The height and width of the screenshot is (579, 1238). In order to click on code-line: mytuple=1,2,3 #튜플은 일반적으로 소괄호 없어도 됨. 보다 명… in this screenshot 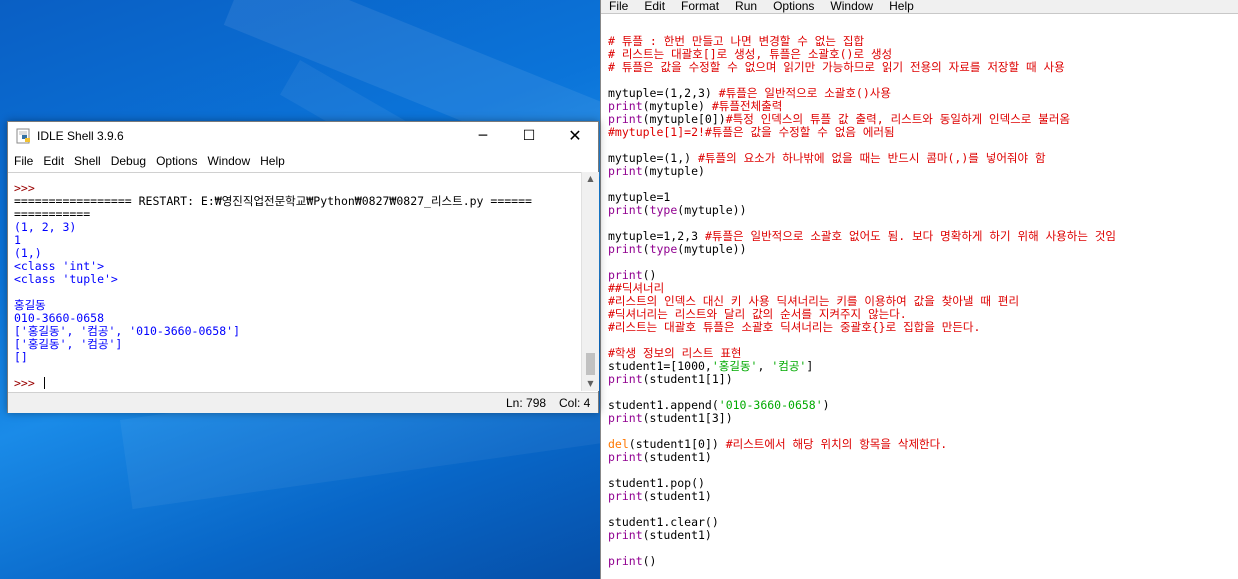, I will do `click(922, 236)`.